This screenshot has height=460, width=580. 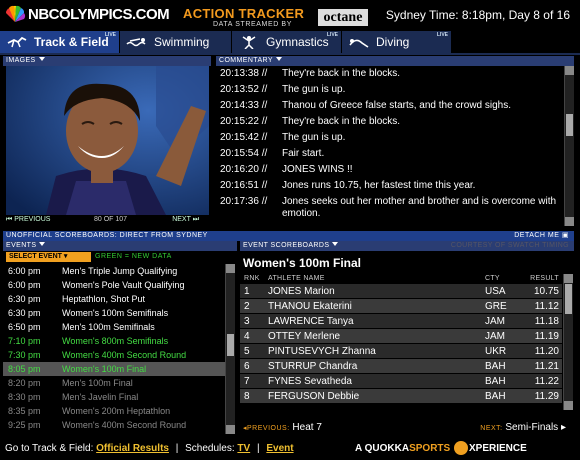 What do you see at coordinates (252, 24) in the screenshot?
I see `data-streamed-label: DATA STREAMED BY` at bounding box center [252, 24].